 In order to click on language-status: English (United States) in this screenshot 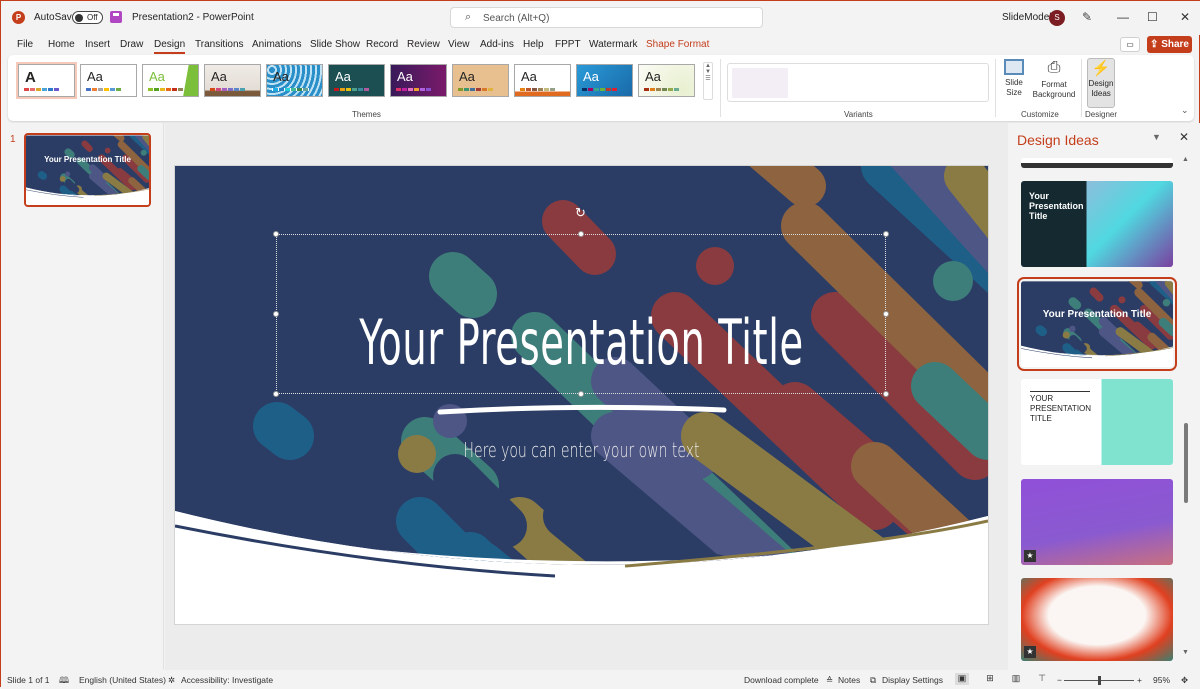, I will do `click(122, 680)`.